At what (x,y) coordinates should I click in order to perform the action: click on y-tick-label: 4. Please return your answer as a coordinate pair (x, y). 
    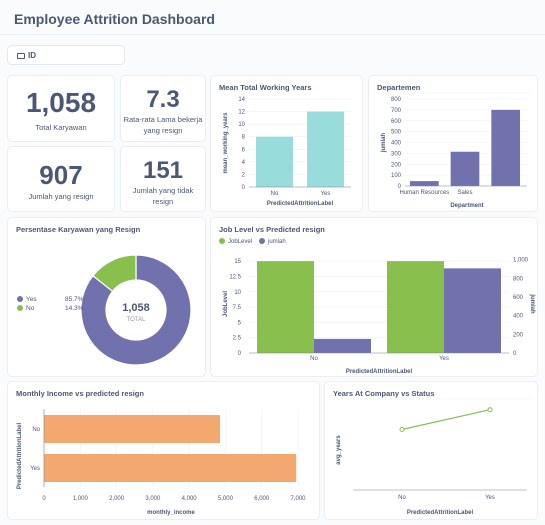
    Looking at the image, I should click on (244, 163).